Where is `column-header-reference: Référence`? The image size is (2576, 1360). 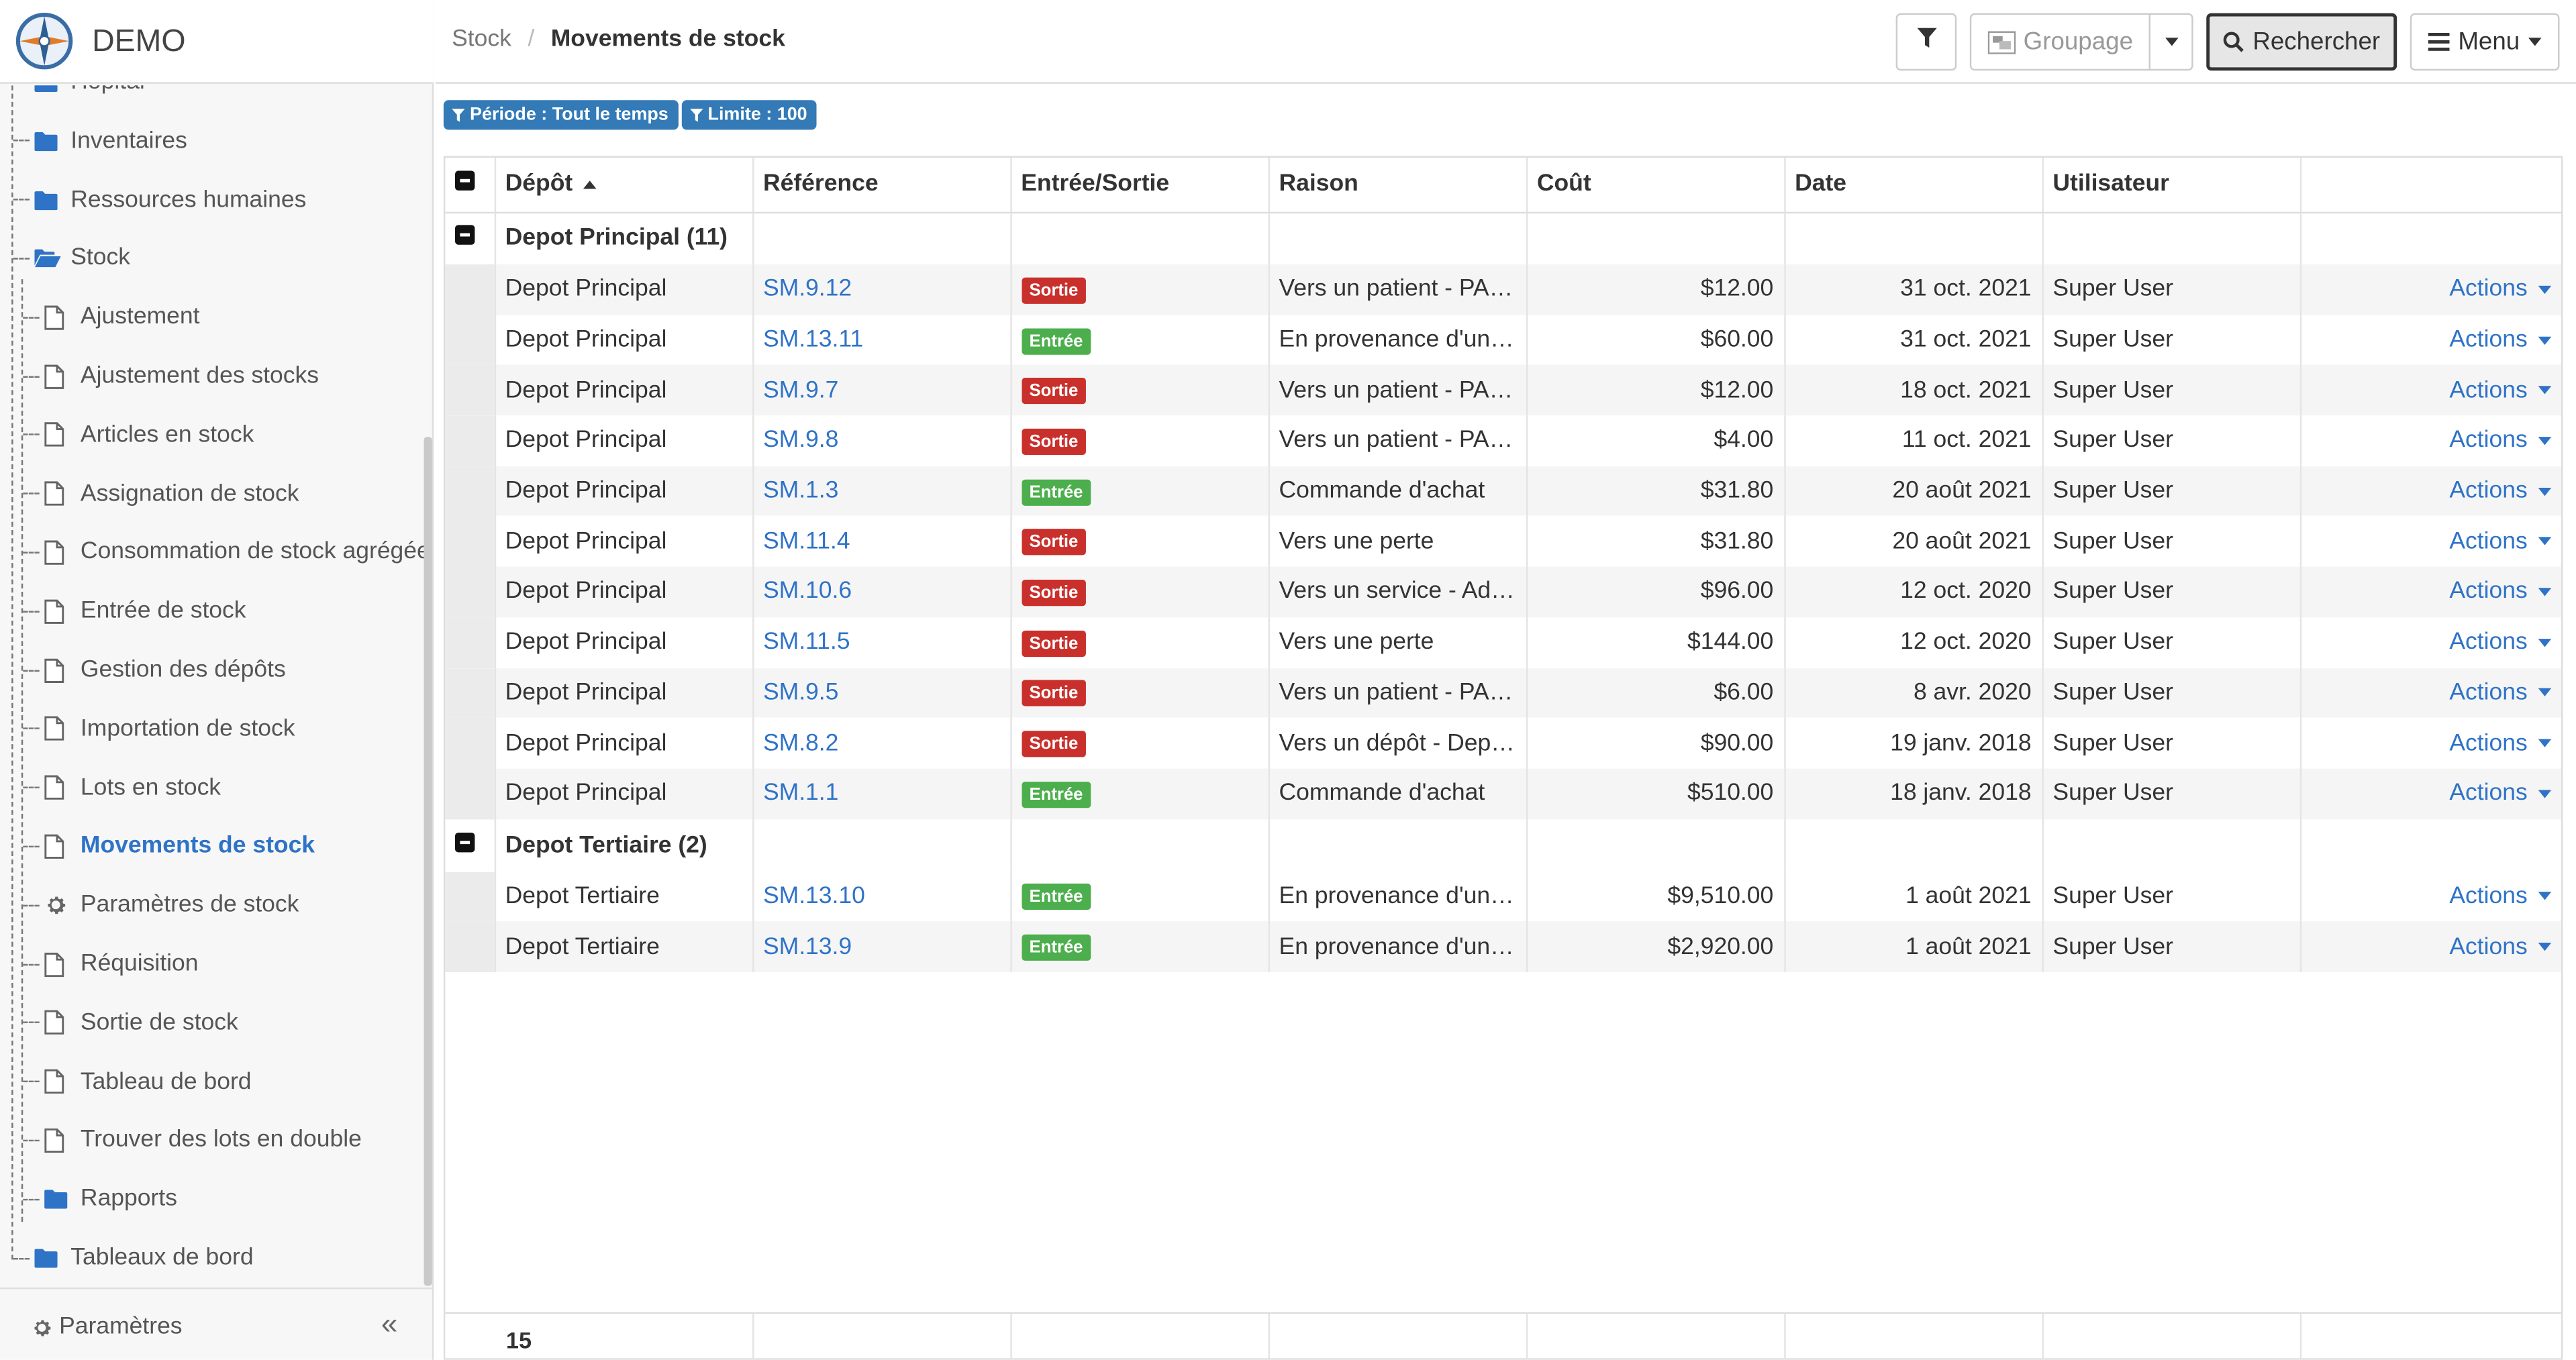
column-header-reference: Référence is located at coordinates (881, 185).